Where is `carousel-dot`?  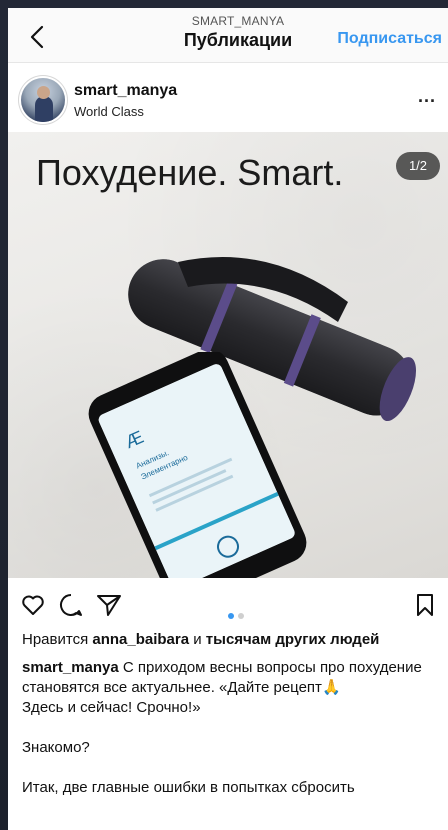
carousel-dot is located at coordinates (241, 616).